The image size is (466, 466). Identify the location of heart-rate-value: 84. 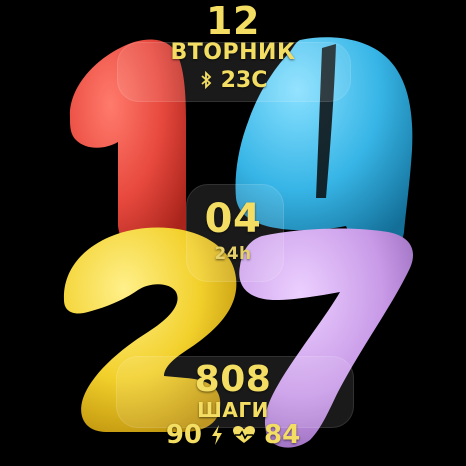
(282, 435).